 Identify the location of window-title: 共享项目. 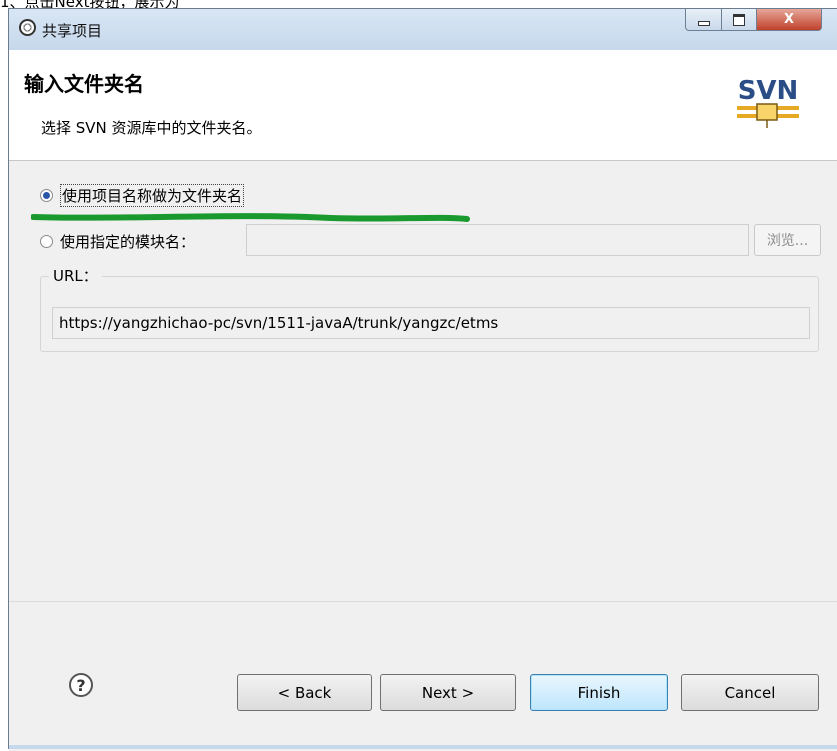
(72, 31).